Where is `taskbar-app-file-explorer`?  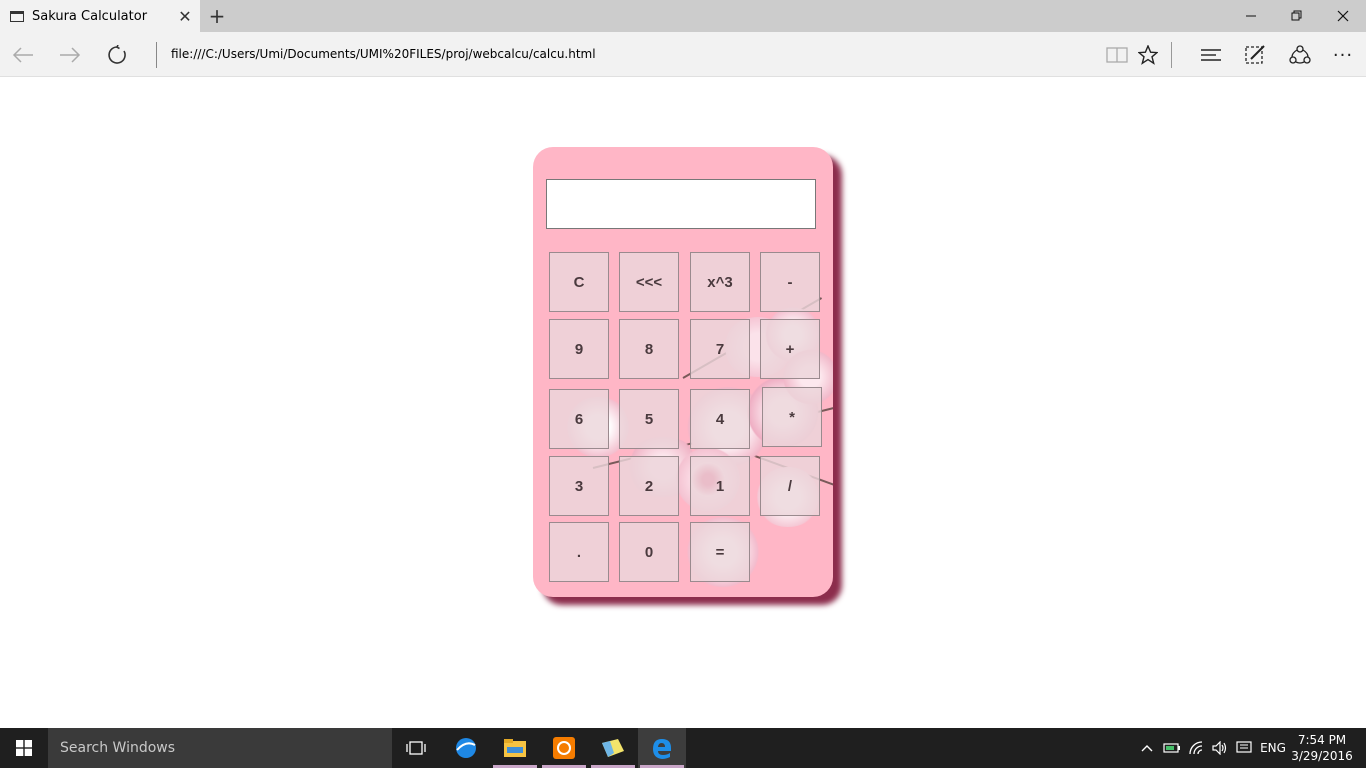
taskbar-app-file-explorer is located at coordinates (515, 748).